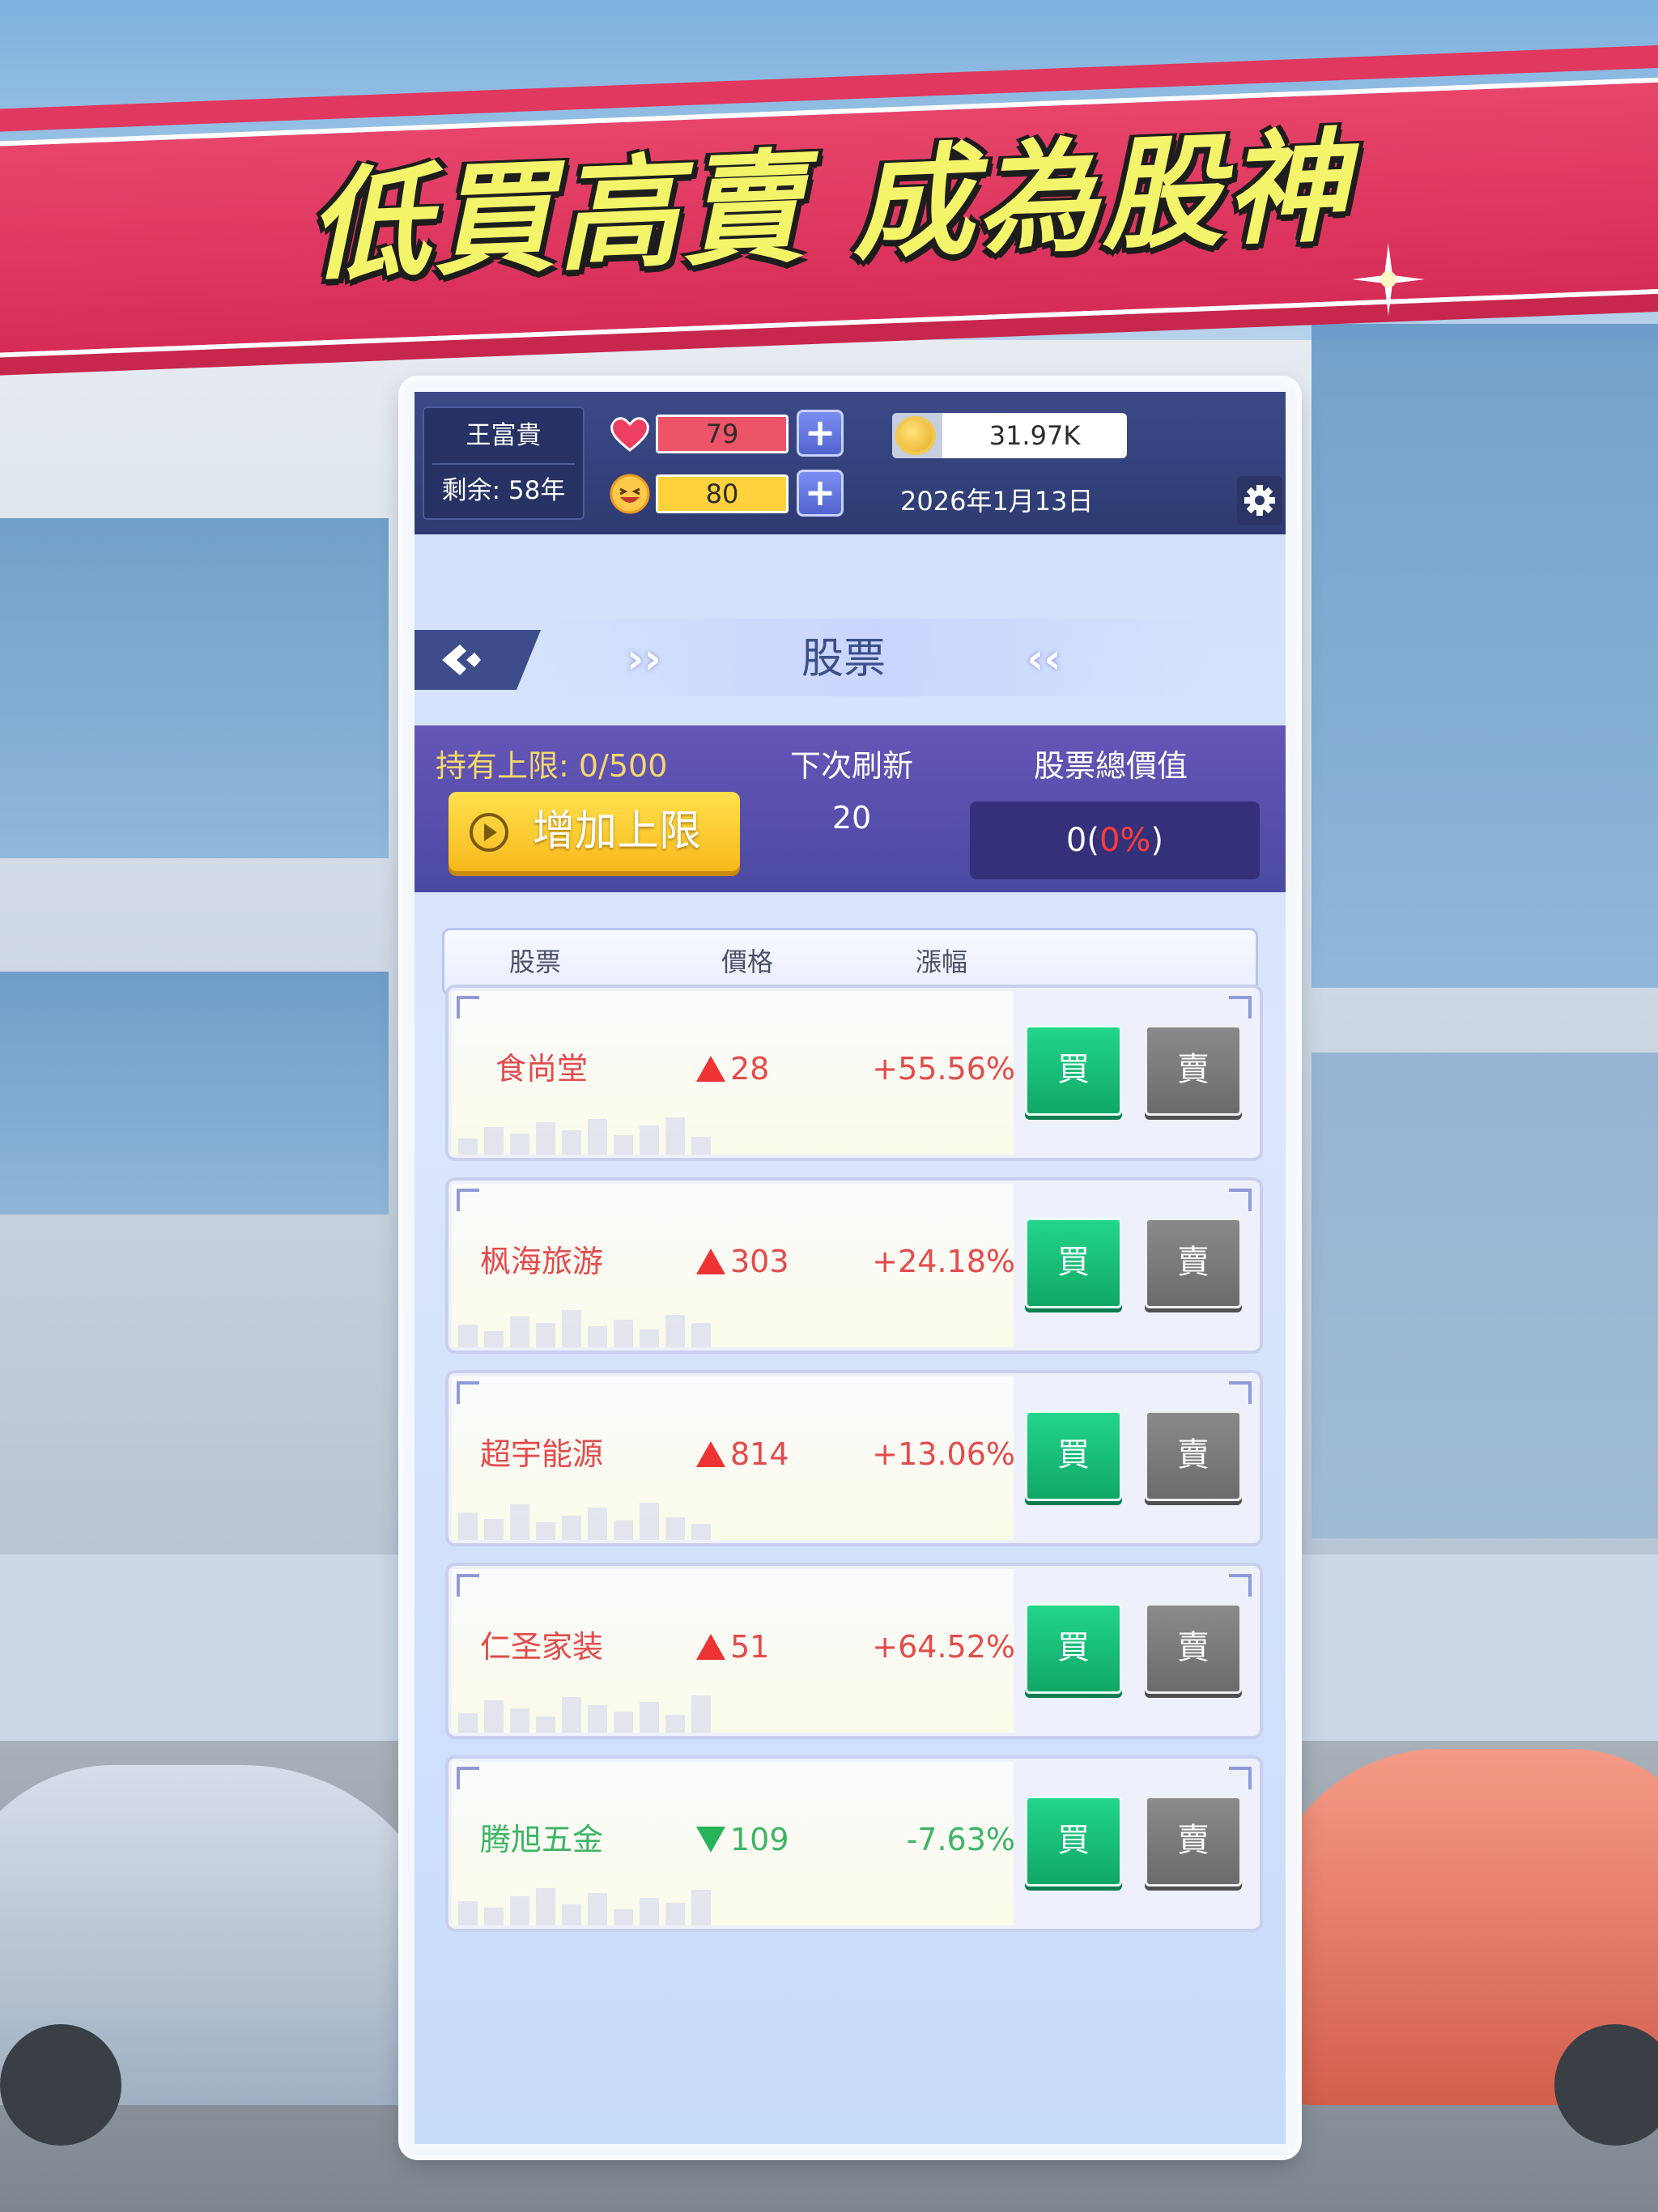 The width and height of the screenshot is (1658, 2212). What do you see at coordinates (943, 1647) in the screenshot?
I see `stock-change: +64.52%` at bounding box center [943, 1647].